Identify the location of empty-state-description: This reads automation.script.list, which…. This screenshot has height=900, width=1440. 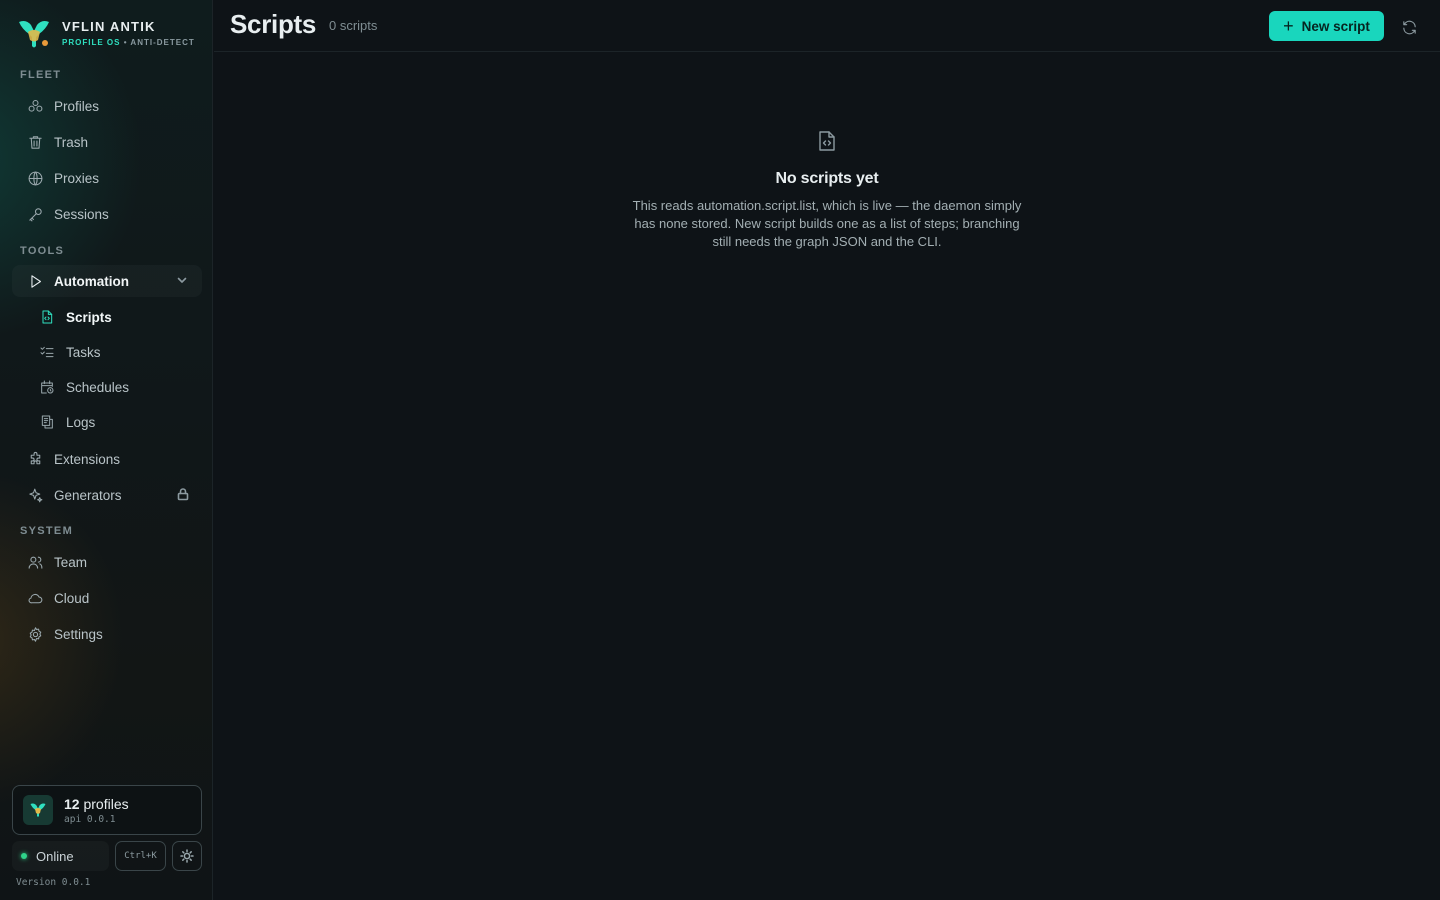
(827, 223).